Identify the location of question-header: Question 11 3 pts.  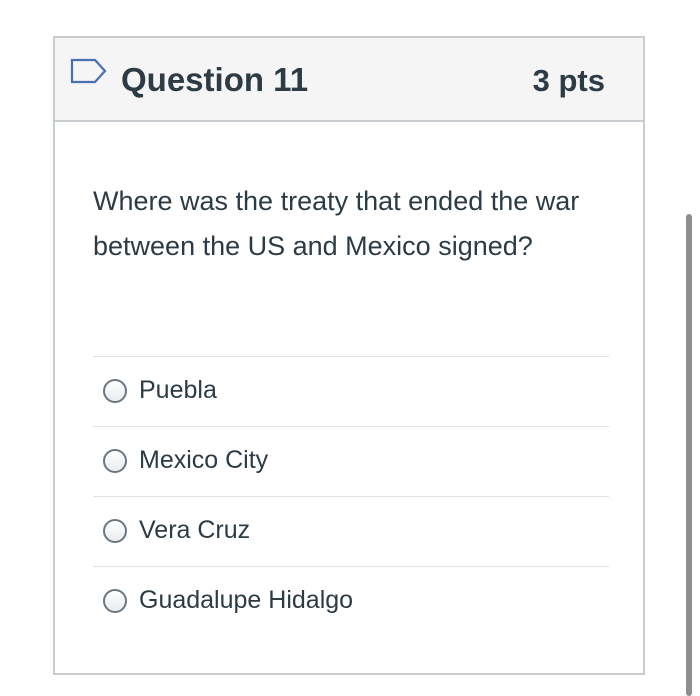
(349, 80).